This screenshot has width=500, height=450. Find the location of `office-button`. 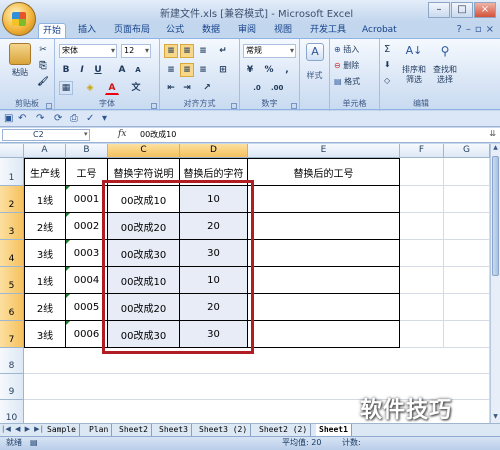

office-button is located at coordinates (19, 19).